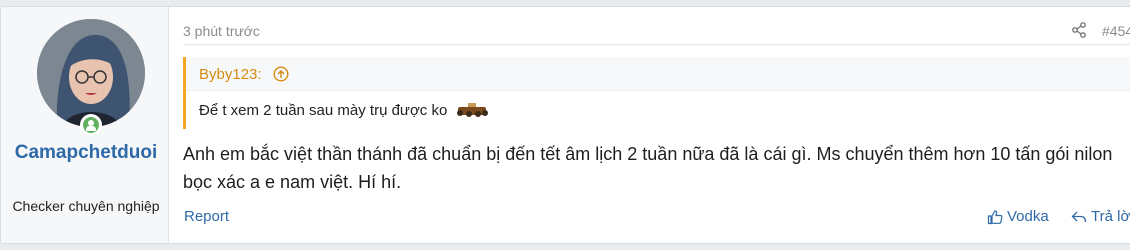 The height and width of the screenshot is (250, 1130). I want to click on reply-label: Trả lời, so click(1110, 216).